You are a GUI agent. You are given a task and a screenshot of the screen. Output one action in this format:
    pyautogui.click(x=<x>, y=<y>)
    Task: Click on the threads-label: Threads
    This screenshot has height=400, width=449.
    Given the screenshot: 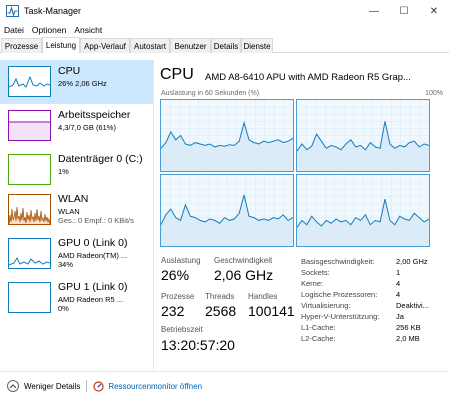 What is the action you would take?
    pyautogui.click(x=220, y=296)
    